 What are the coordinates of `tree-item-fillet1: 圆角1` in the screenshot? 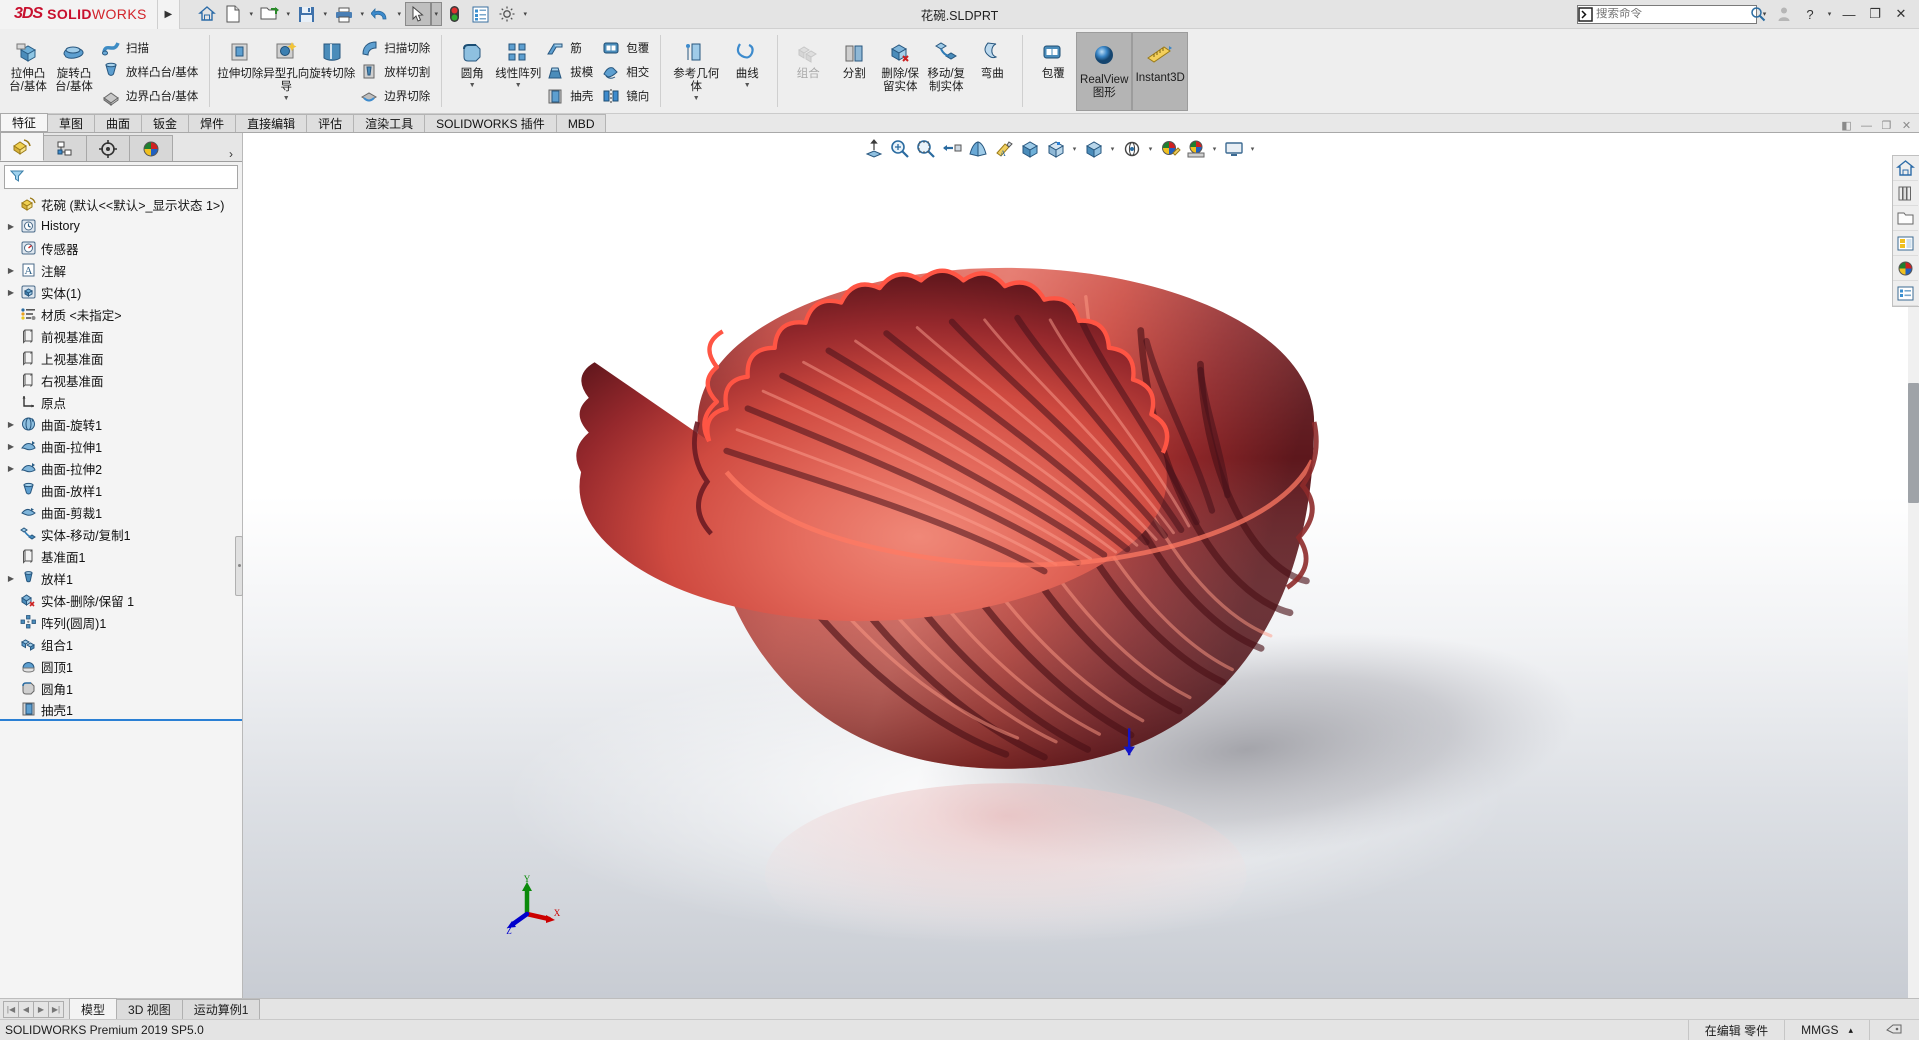 It's located at (121, 688).